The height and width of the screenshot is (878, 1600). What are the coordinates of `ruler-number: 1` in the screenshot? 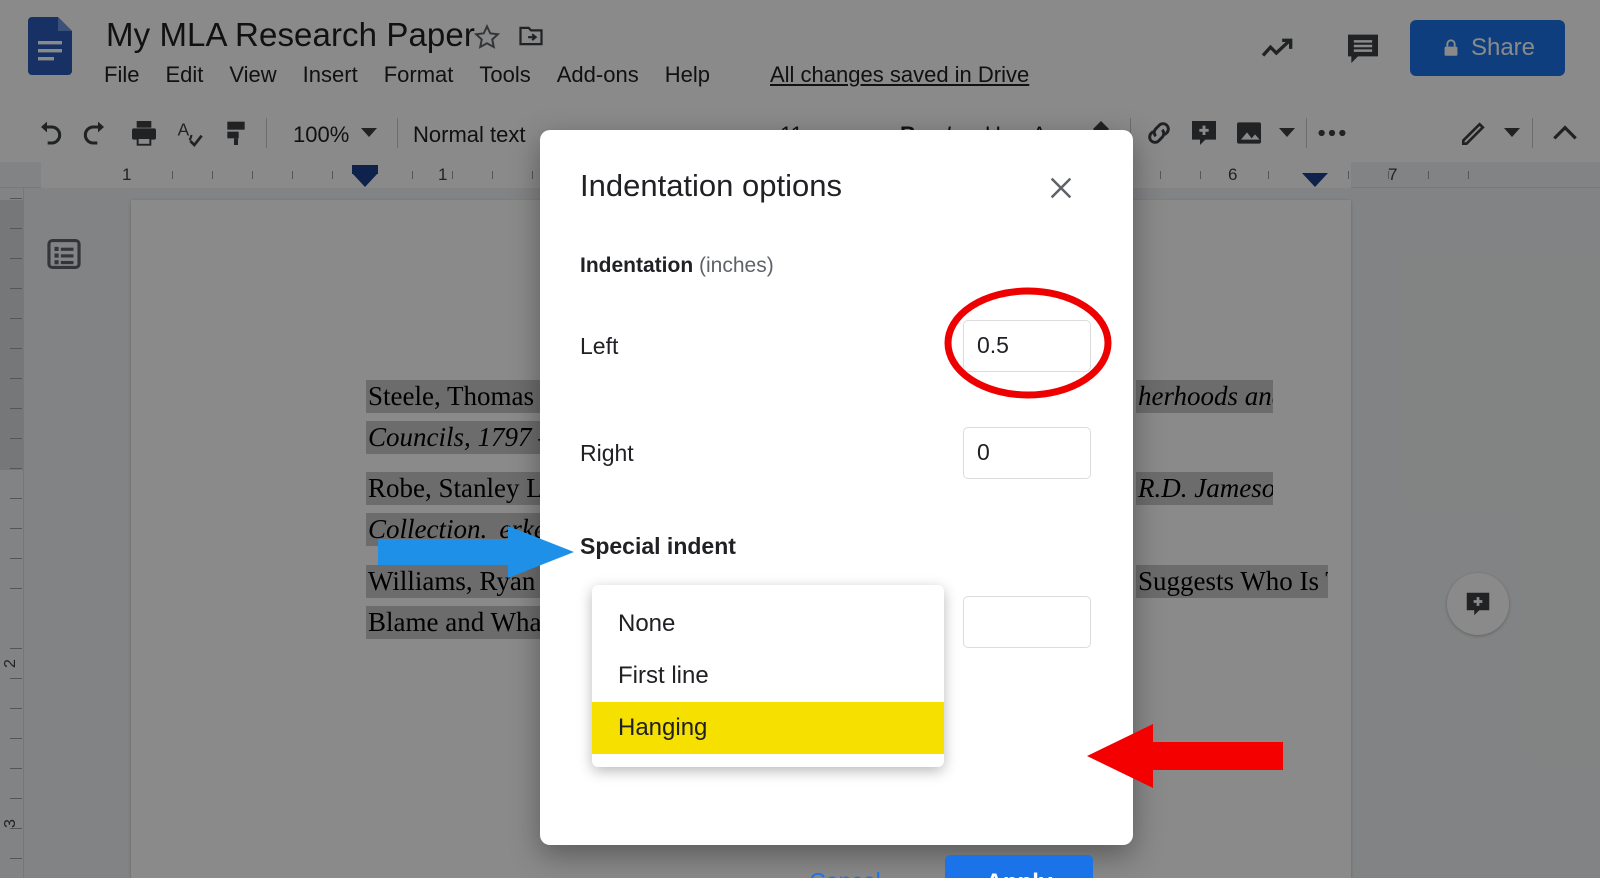 It's located at (127, 174).